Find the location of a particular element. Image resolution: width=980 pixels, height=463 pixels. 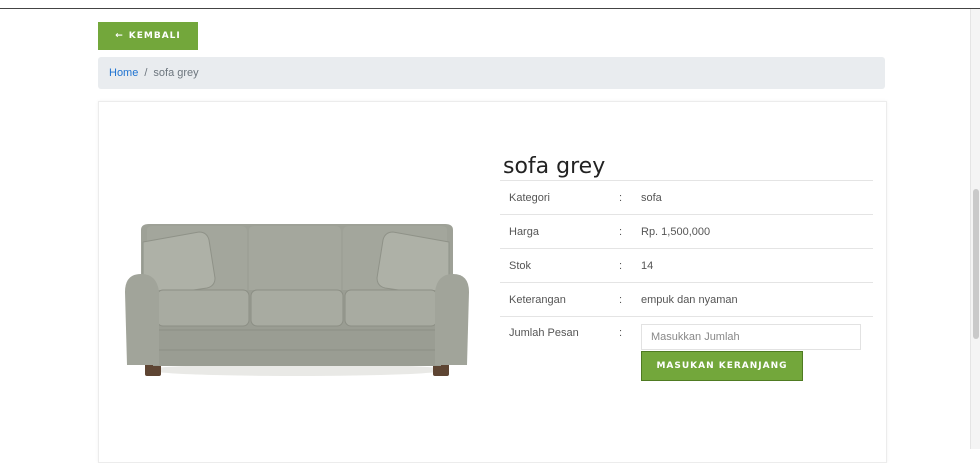

top-divider is located at coordinates (490, 8).